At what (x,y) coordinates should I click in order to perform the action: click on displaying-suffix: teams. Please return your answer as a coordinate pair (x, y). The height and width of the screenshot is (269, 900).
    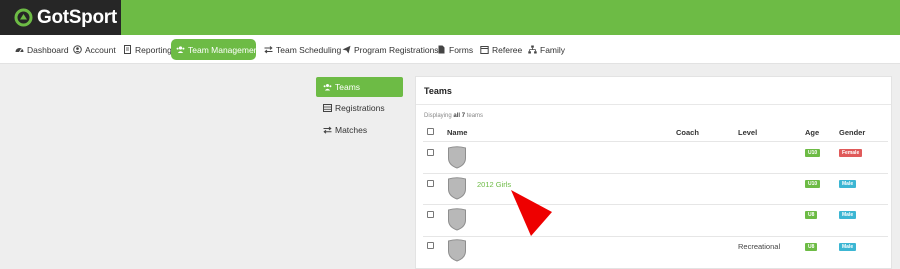
    Looking at the image, I should click on (475, 116).